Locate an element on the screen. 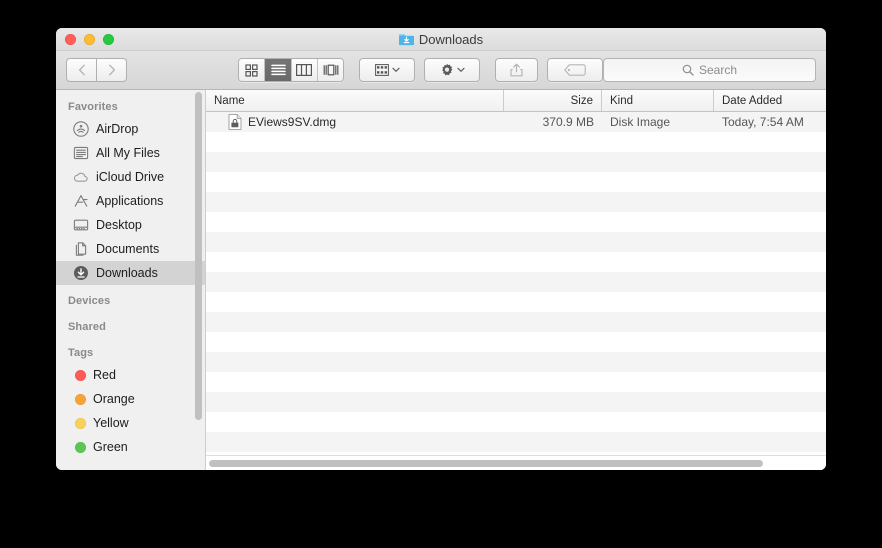  share-icon is located at coordinates (516, 70).